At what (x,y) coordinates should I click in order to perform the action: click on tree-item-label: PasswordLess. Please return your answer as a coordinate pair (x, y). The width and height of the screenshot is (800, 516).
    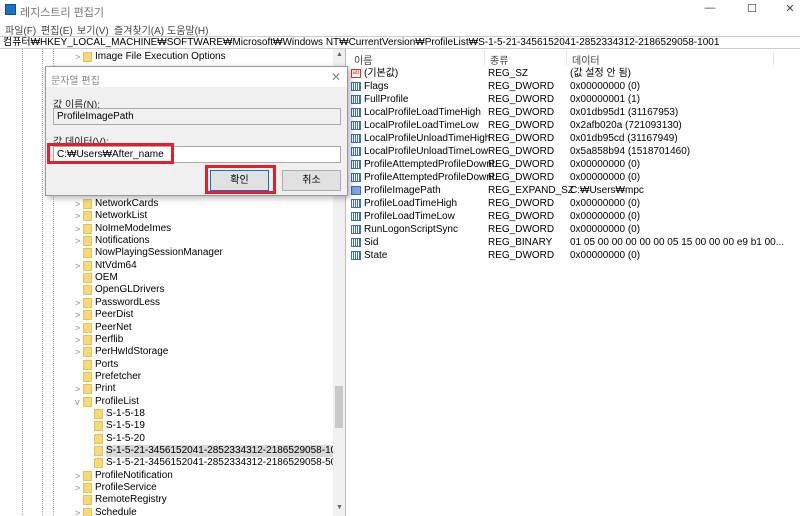
    Looking at the image, I should click on (128, 302).